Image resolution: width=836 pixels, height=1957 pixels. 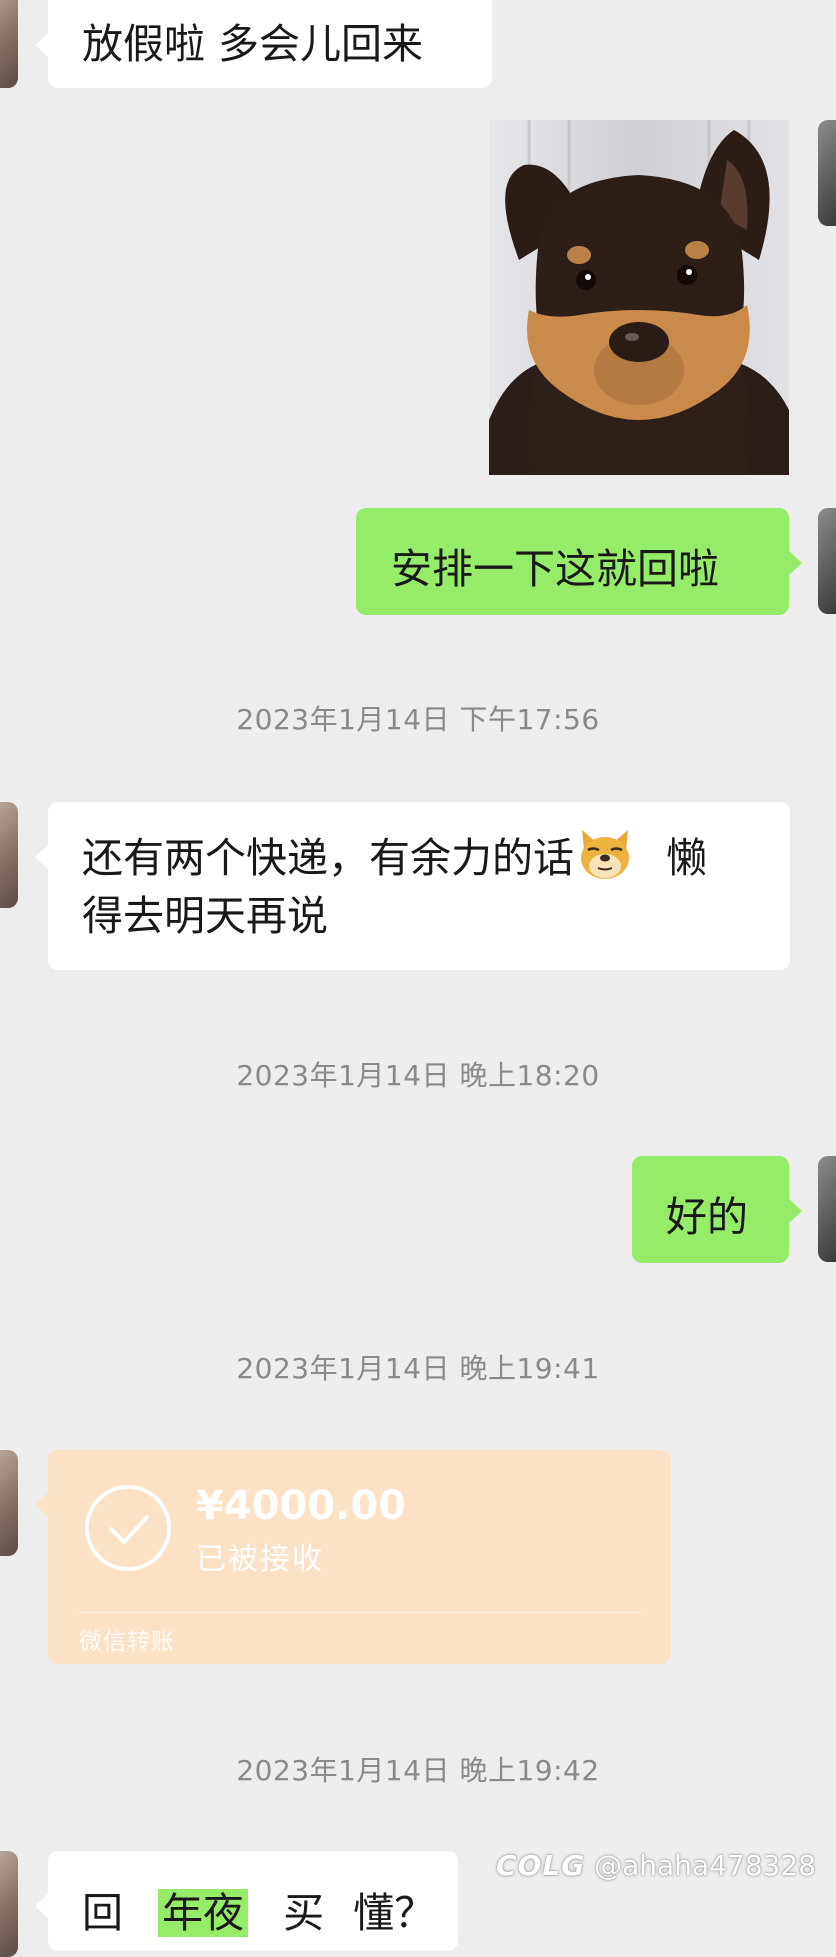 What do you see at coordinates (686, 858) in the screenshot?
I see `message-text: 懒` at bounding box center [686, 858].